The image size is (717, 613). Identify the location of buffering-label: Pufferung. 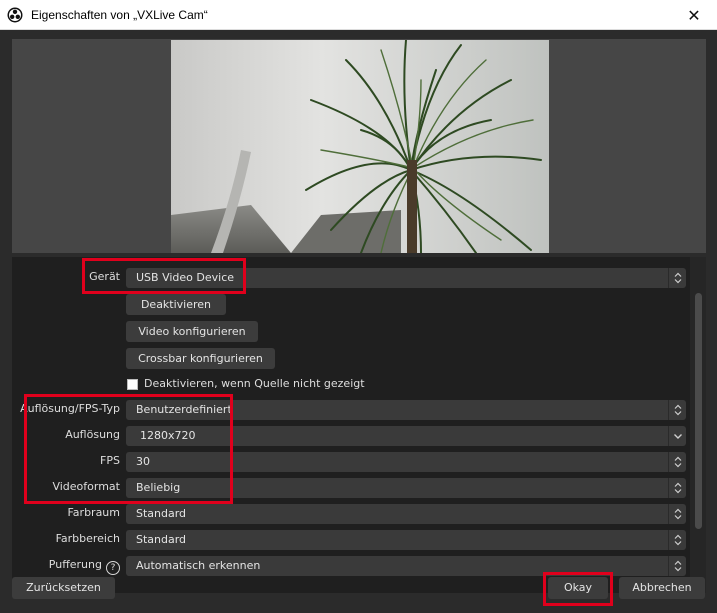
(75, 564).